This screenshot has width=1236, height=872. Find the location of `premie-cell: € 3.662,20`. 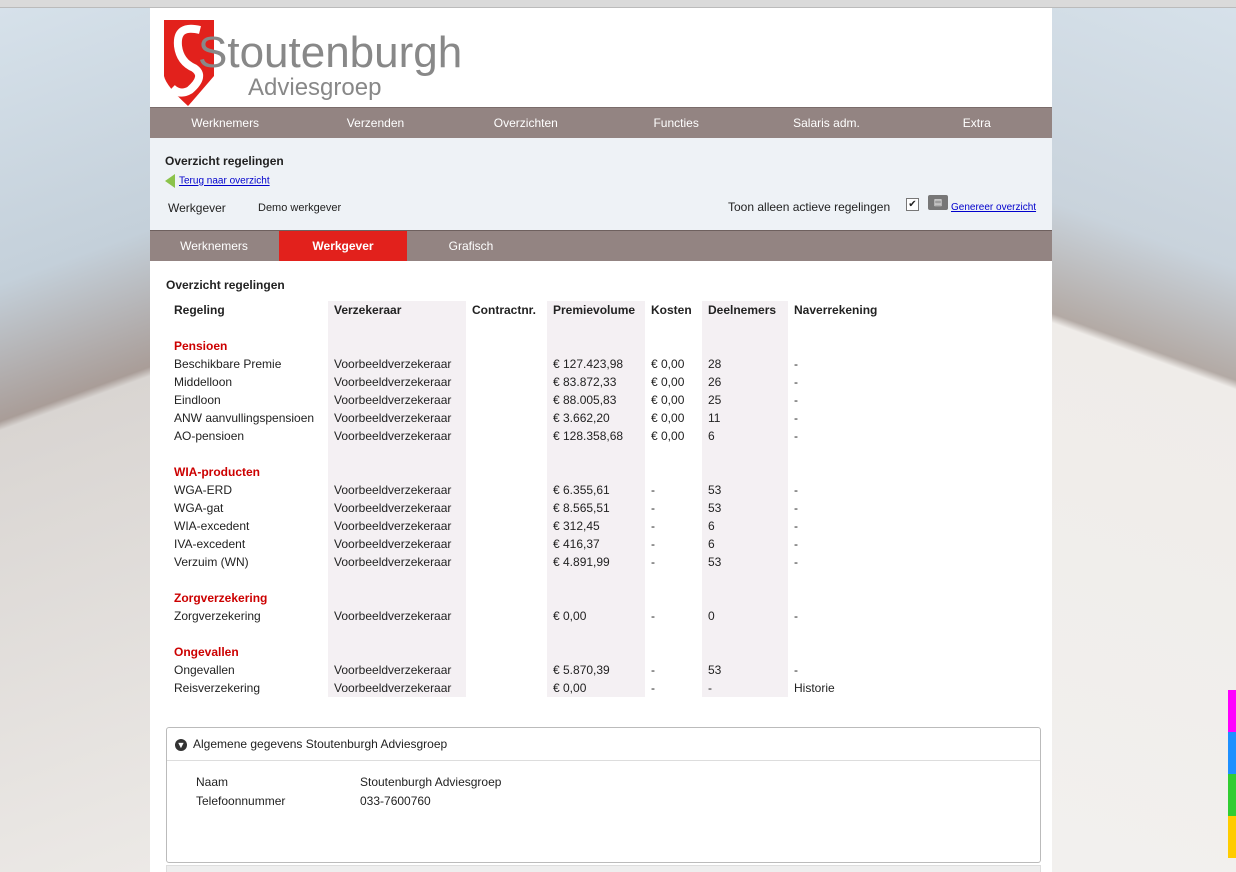

premie-cell: € 3.662,20 is located at coordinates (581, 418).